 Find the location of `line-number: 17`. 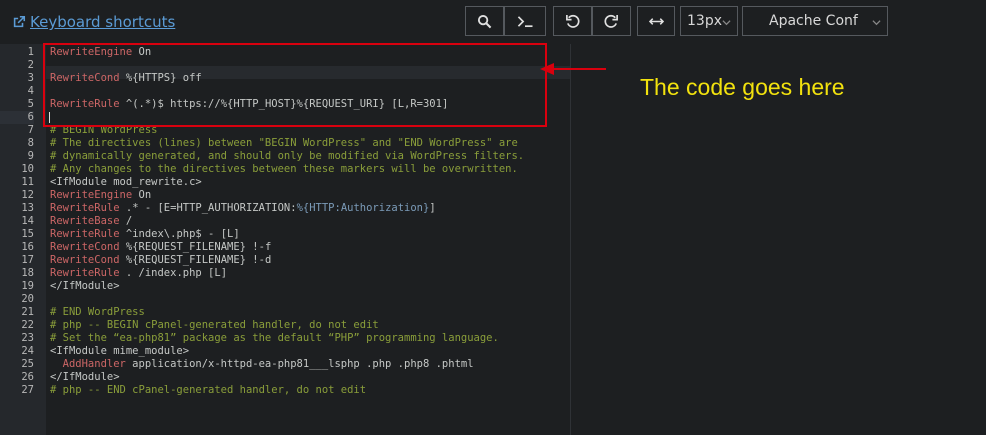

line-number: 17 is located at coordinates (27, 260).